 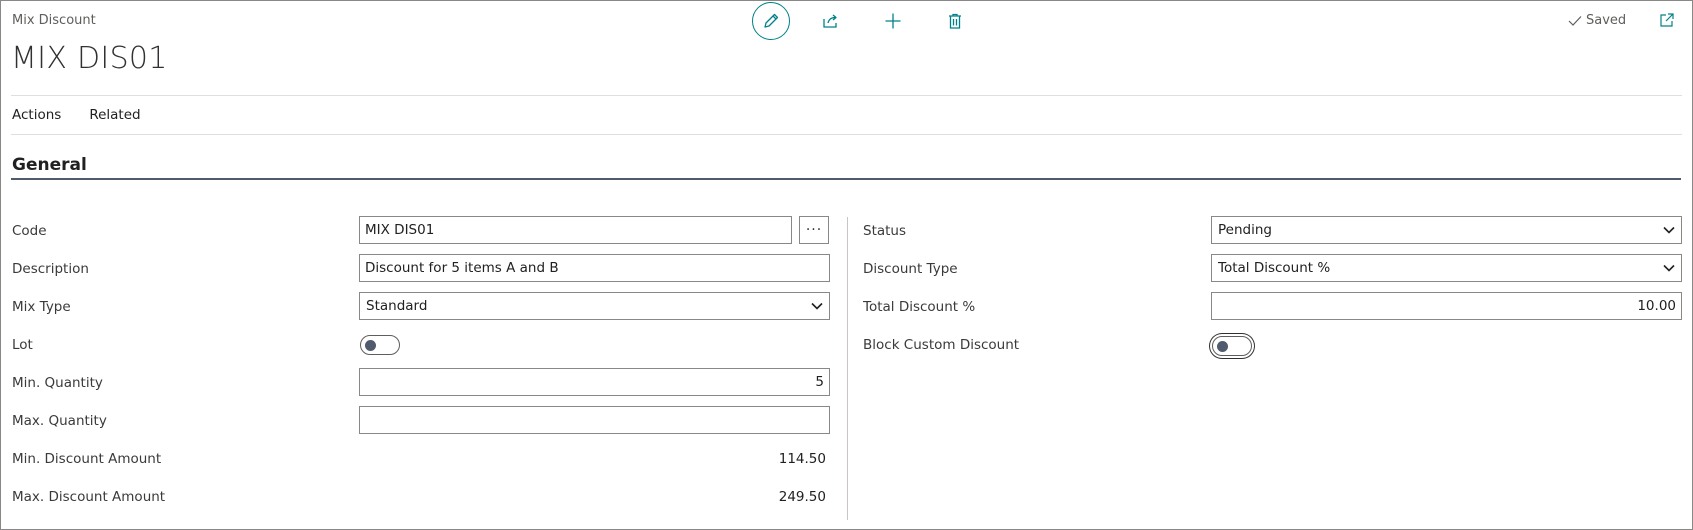 I want to click on open-in-new-window-icon, so click(x=1667, y=20).